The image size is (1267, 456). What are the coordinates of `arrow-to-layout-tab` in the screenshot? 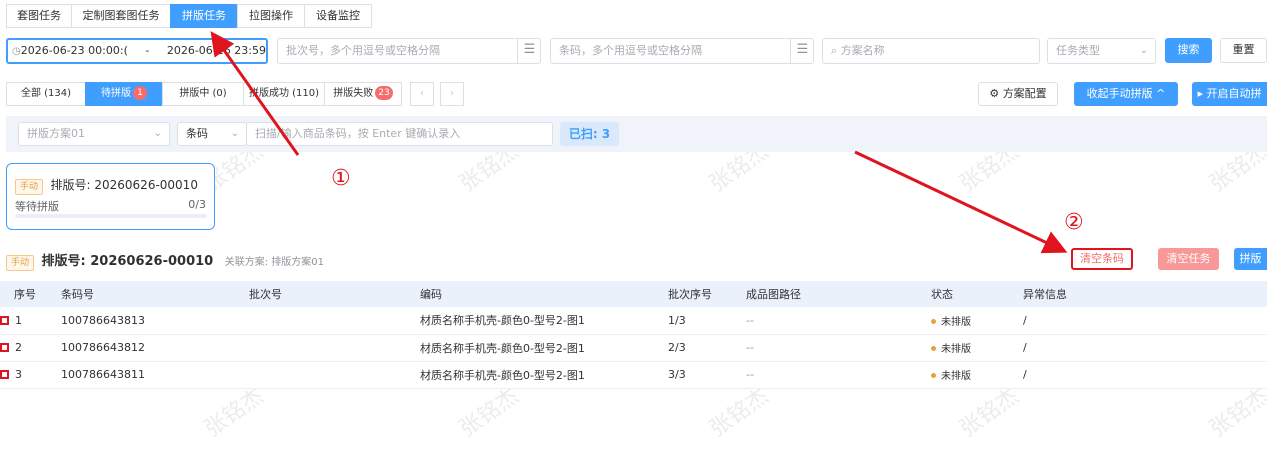 It's located at (255, 93).